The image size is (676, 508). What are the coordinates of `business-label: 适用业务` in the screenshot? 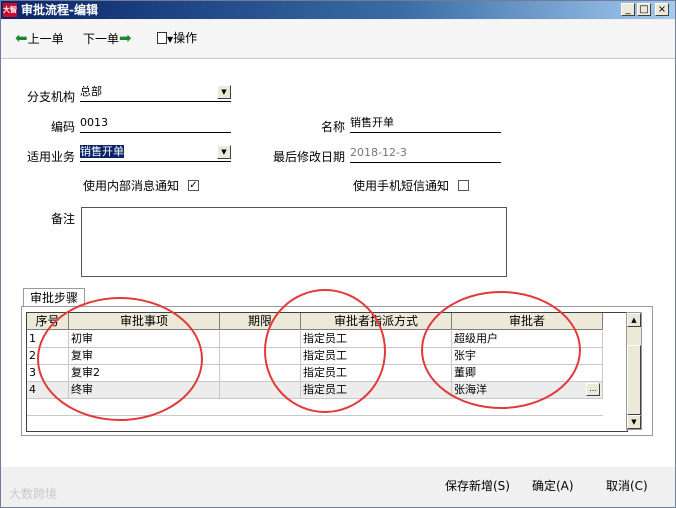 It's located at (51, 157).